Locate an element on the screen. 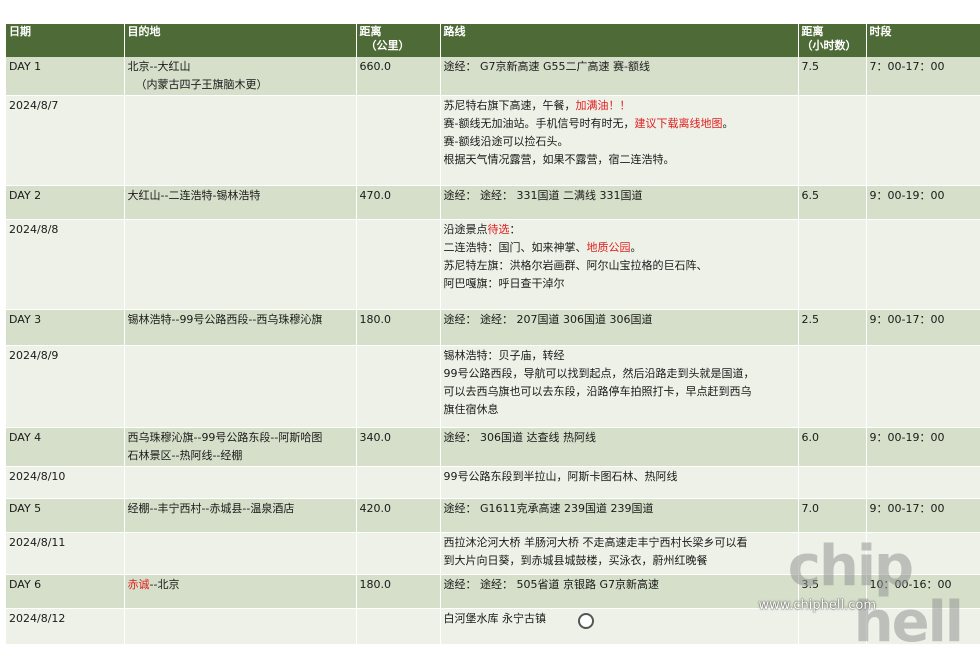  date-cell: 2024/8/11 is located at coordinates (65, 553).